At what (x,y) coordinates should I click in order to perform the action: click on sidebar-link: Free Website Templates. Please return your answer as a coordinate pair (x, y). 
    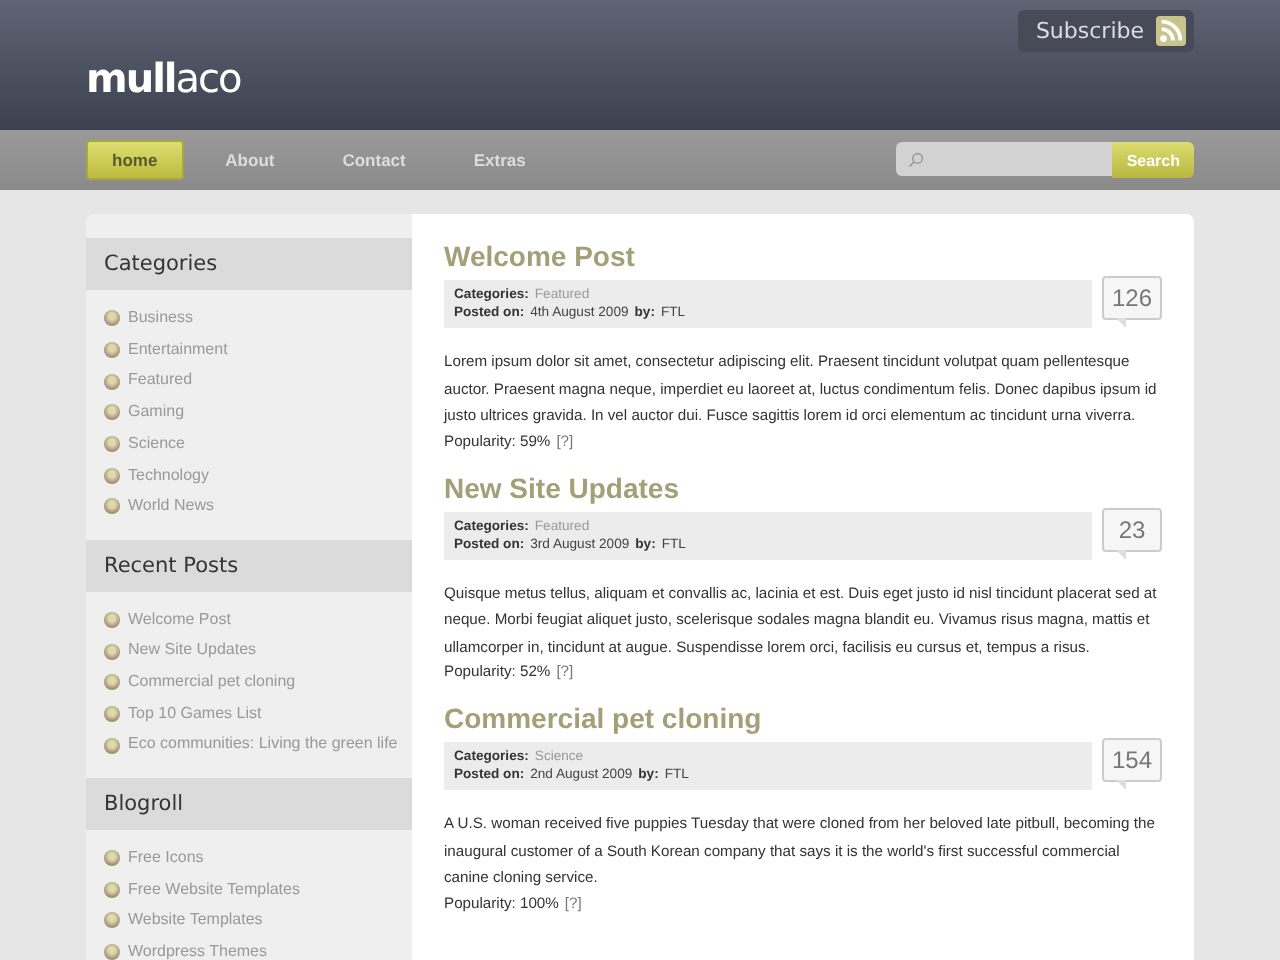
    Looking at the image, I should click on (258, 889).